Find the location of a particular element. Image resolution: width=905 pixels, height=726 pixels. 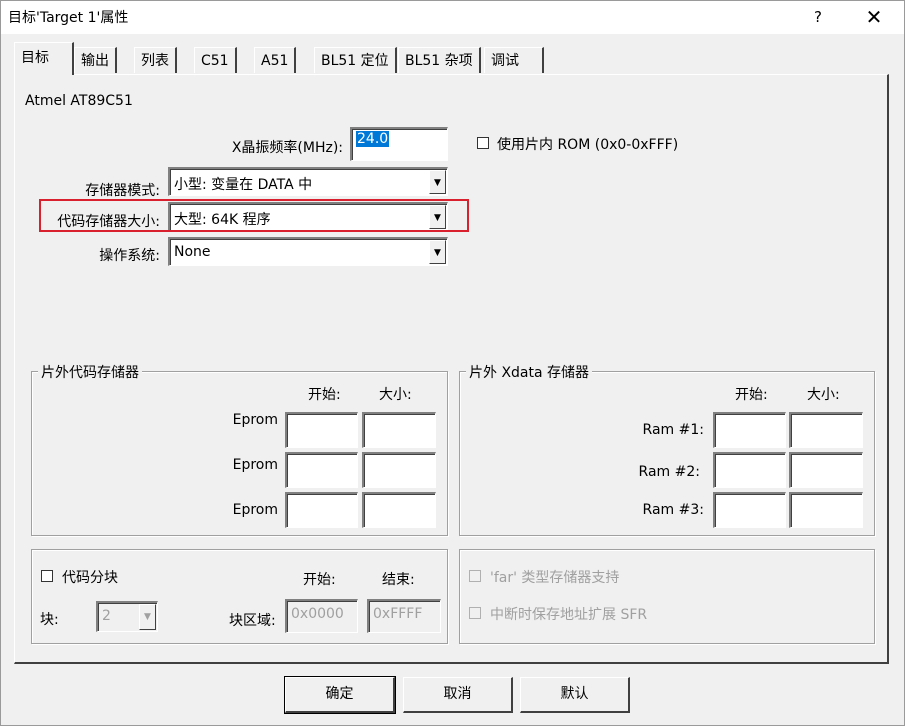

memory-model-label: 存储器模式: is located at coordinates (122, 191).